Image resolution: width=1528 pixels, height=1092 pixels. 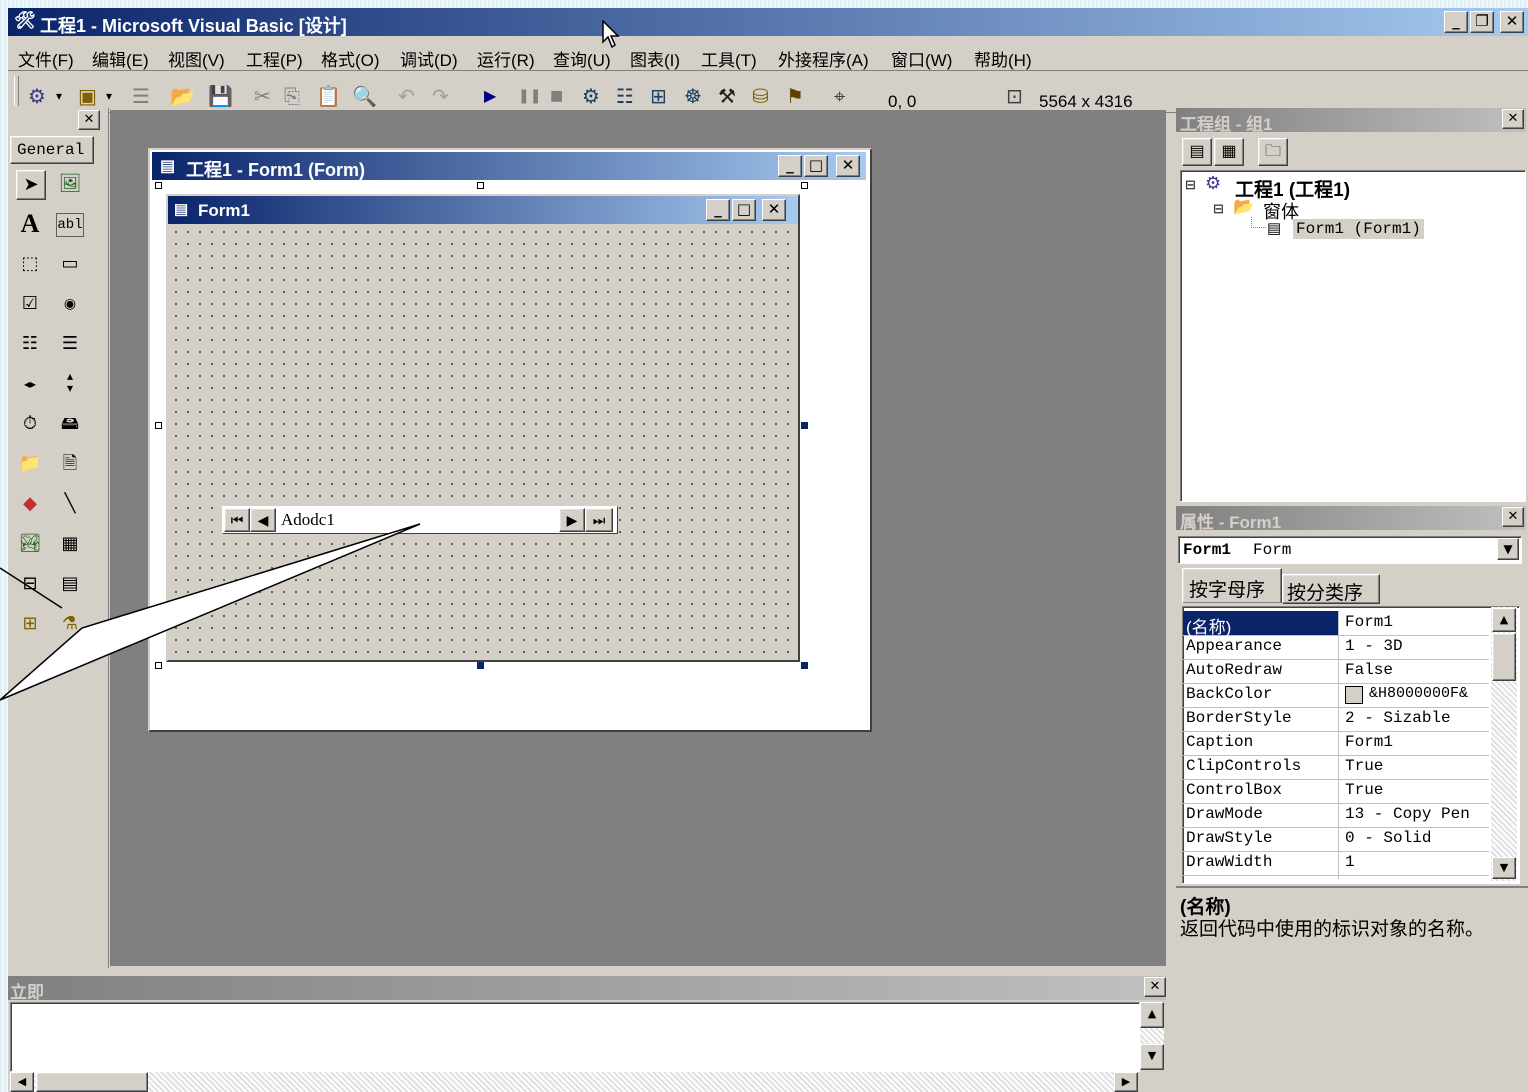 I want to click on property-description: (名称) 返回代码中使用的标识对象的名称。, so click(x=1352, y=927).